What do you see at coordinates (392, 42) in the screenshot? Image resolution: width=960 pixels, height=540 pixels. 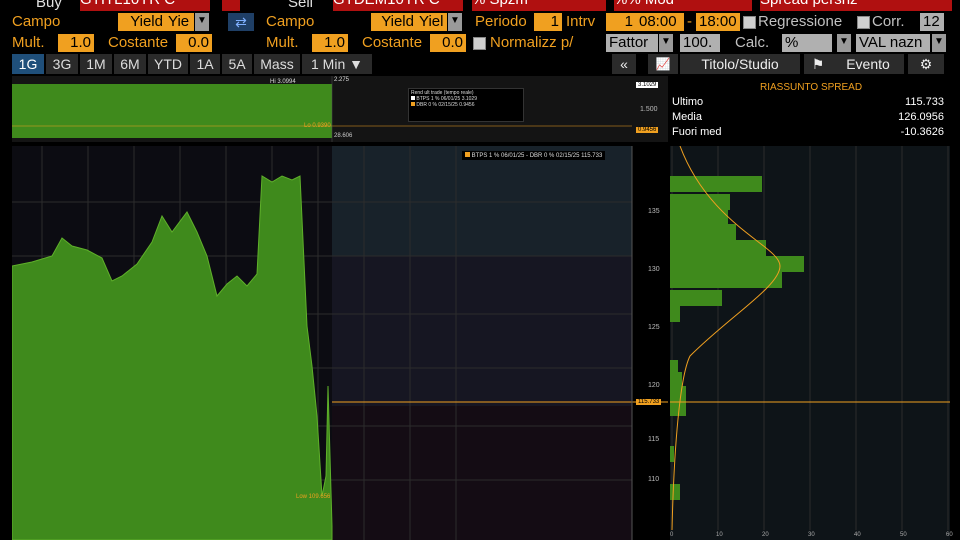 I see `costante2-label: Costante` at bounding box center [392, 42].